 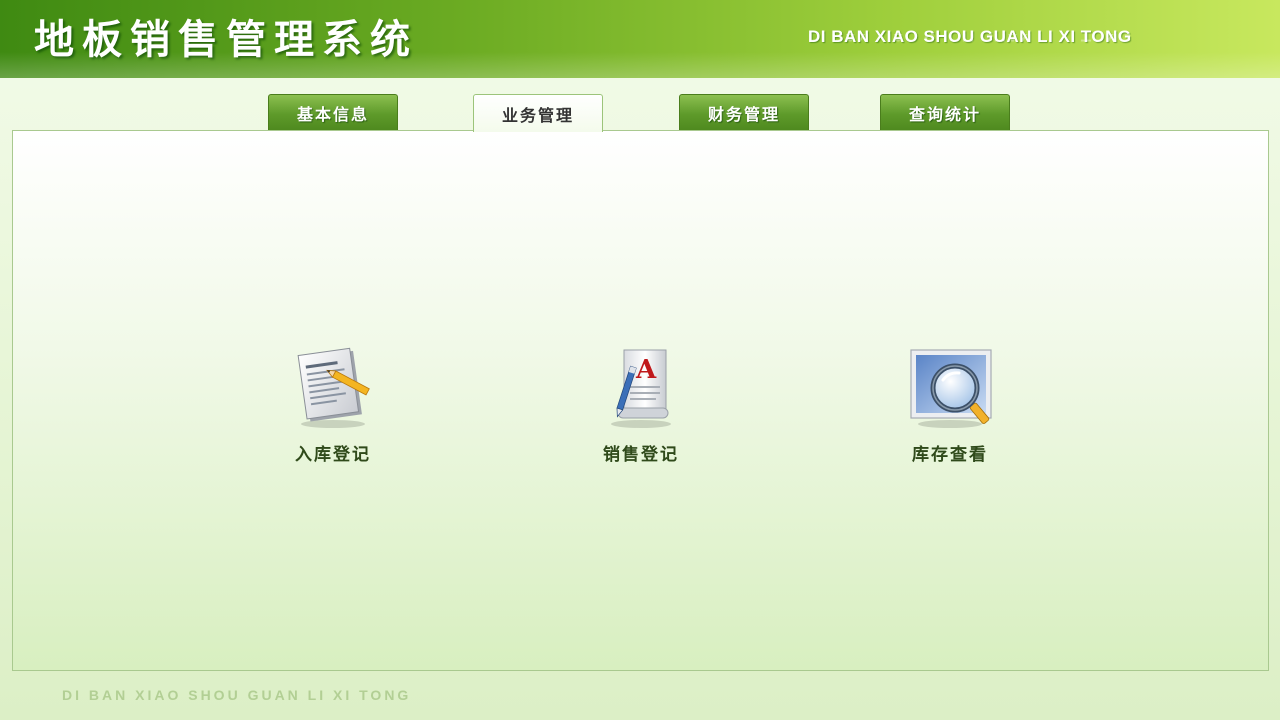 I want to click on app-title: 地板销售管理系统, so click(x=226, y=40).